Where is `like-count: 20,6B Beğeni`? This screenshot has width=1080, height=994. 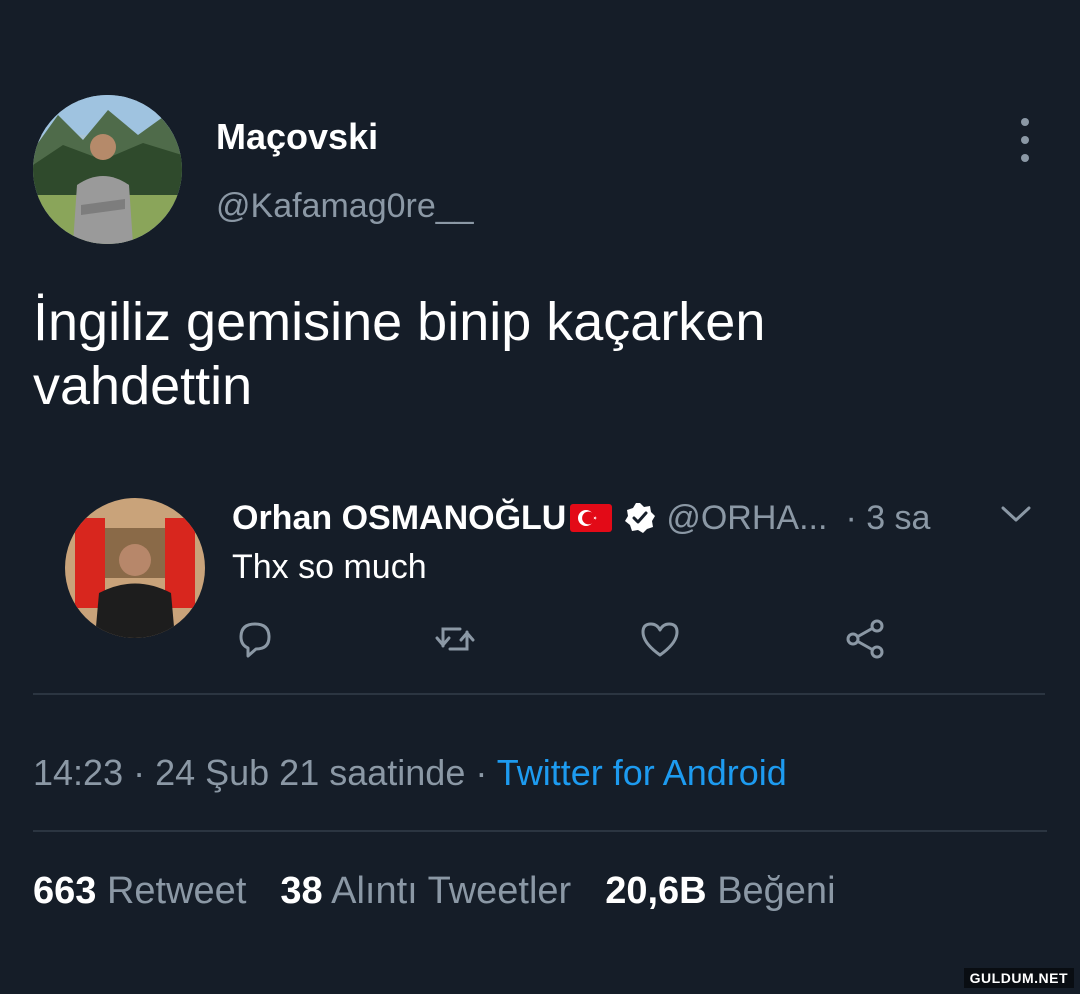 like-count: 20,6B Beğeni is located at coordinates (720, 891).